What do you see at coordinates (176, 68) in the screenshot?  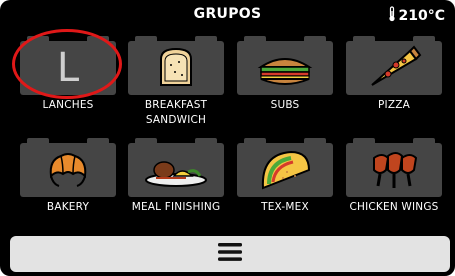 I see `sandwich-icon` at bounding box center [176, 68].